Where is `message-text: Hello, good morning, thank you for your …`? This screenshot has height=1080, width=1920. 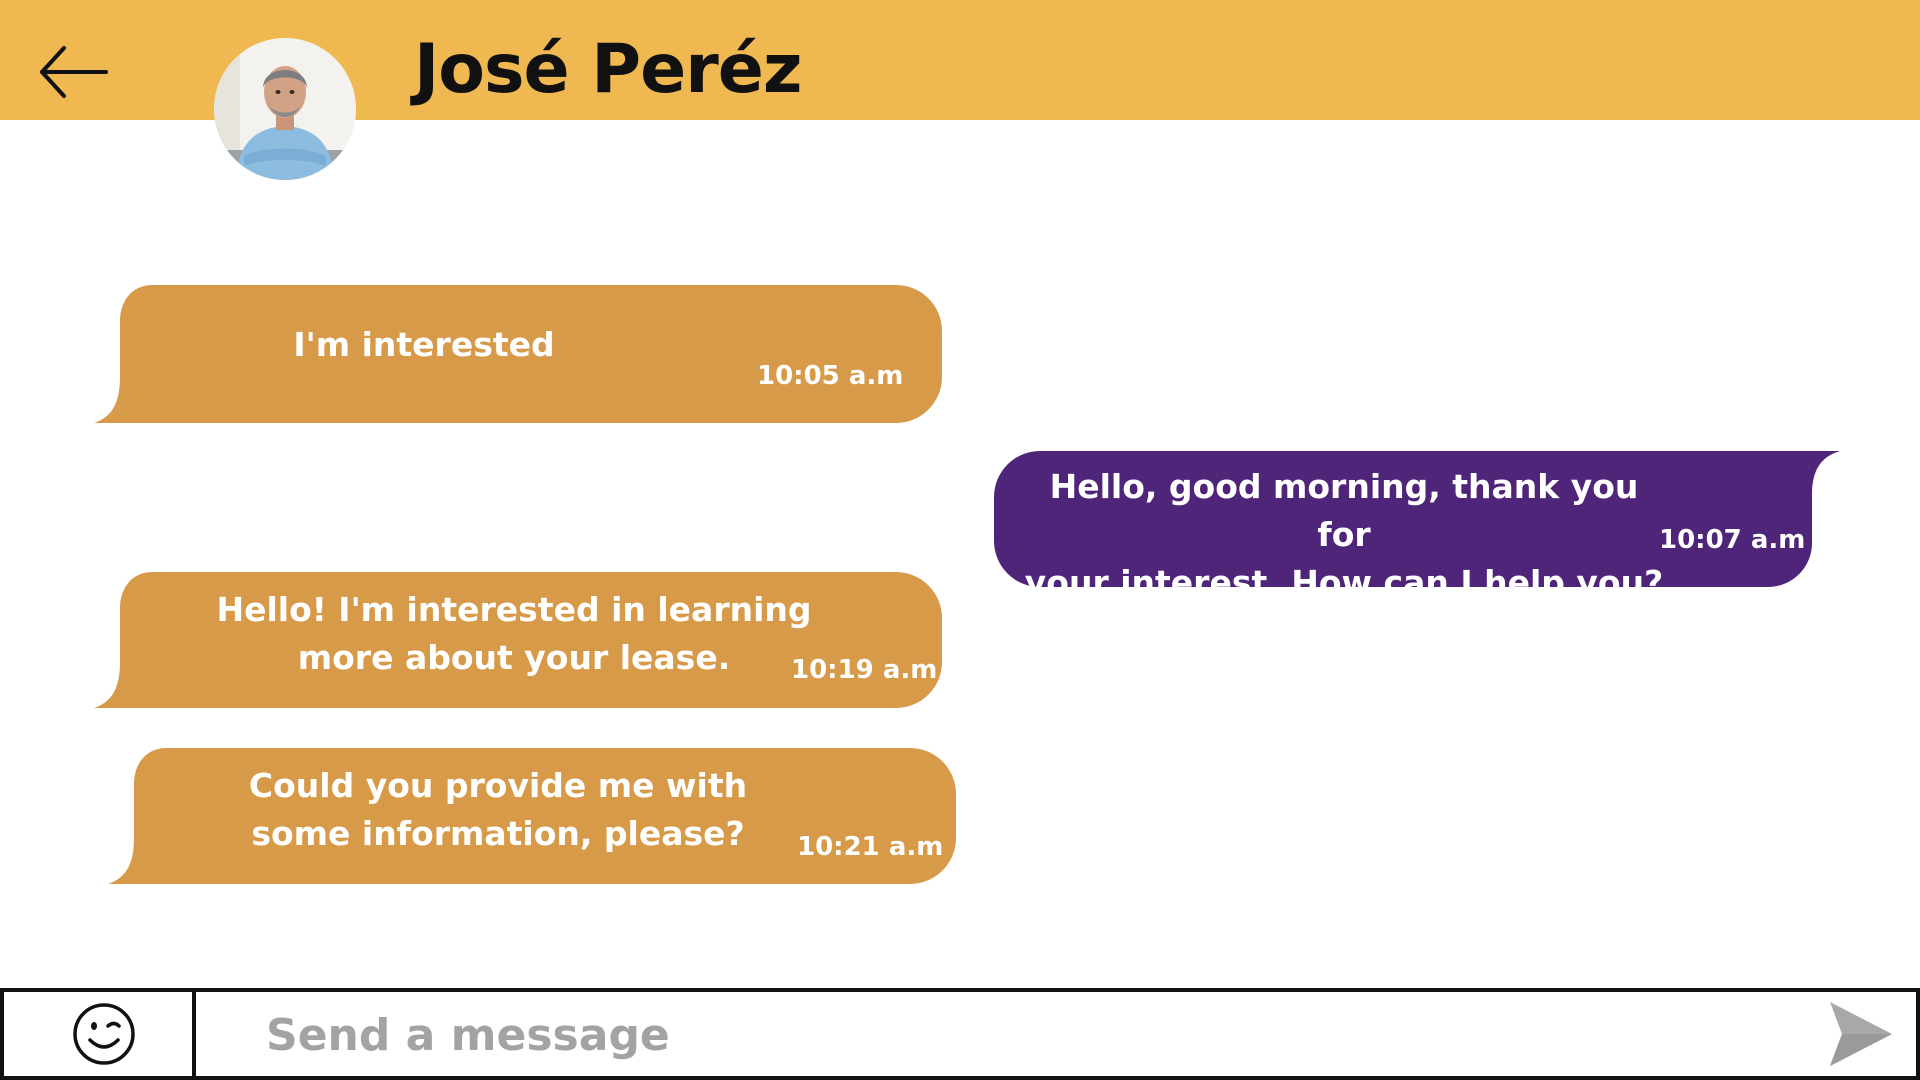 message-text: Hello, good morning, thank you for your … is located at coordinates (1344, 534).